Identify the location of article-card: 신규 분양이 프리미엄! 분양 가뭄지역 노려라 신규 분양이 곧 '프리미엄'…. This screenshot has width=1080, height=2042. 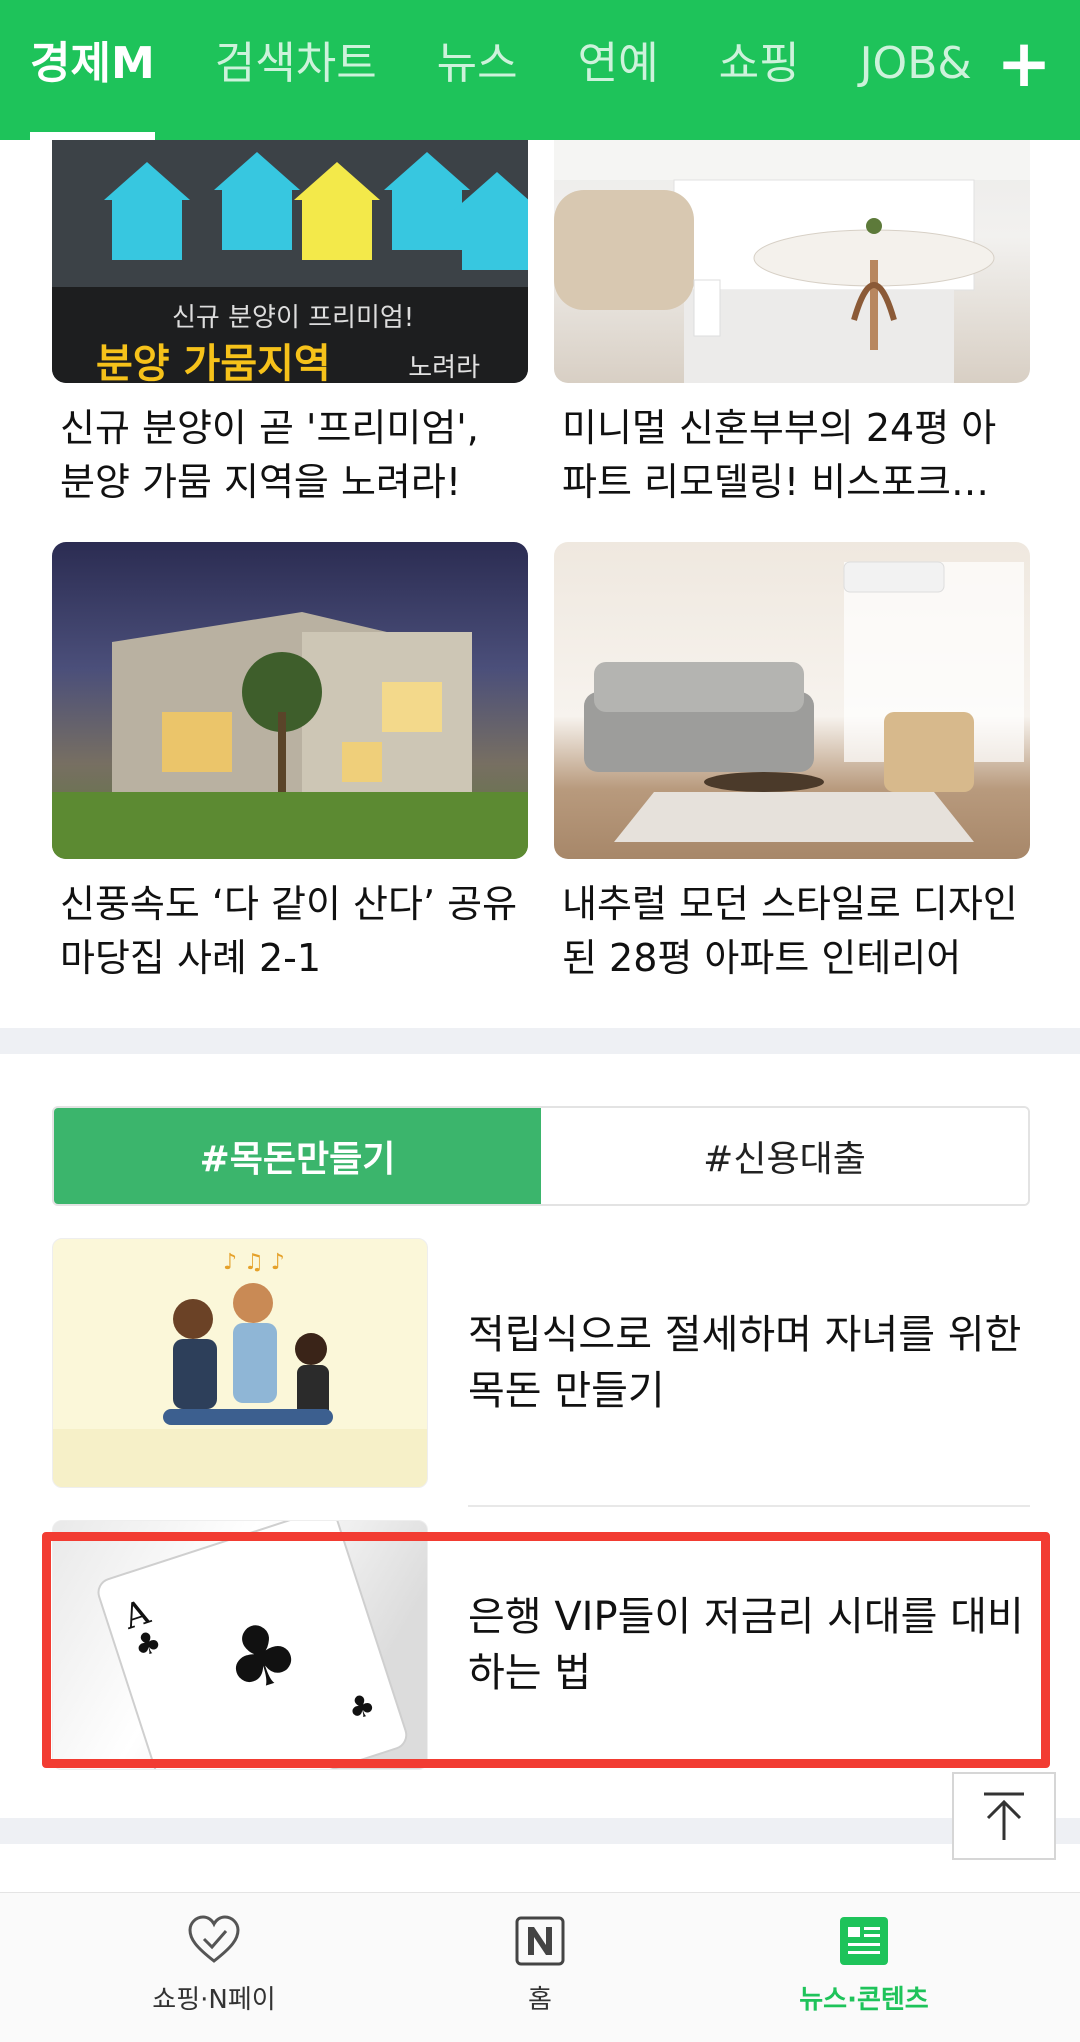
(290, 324).